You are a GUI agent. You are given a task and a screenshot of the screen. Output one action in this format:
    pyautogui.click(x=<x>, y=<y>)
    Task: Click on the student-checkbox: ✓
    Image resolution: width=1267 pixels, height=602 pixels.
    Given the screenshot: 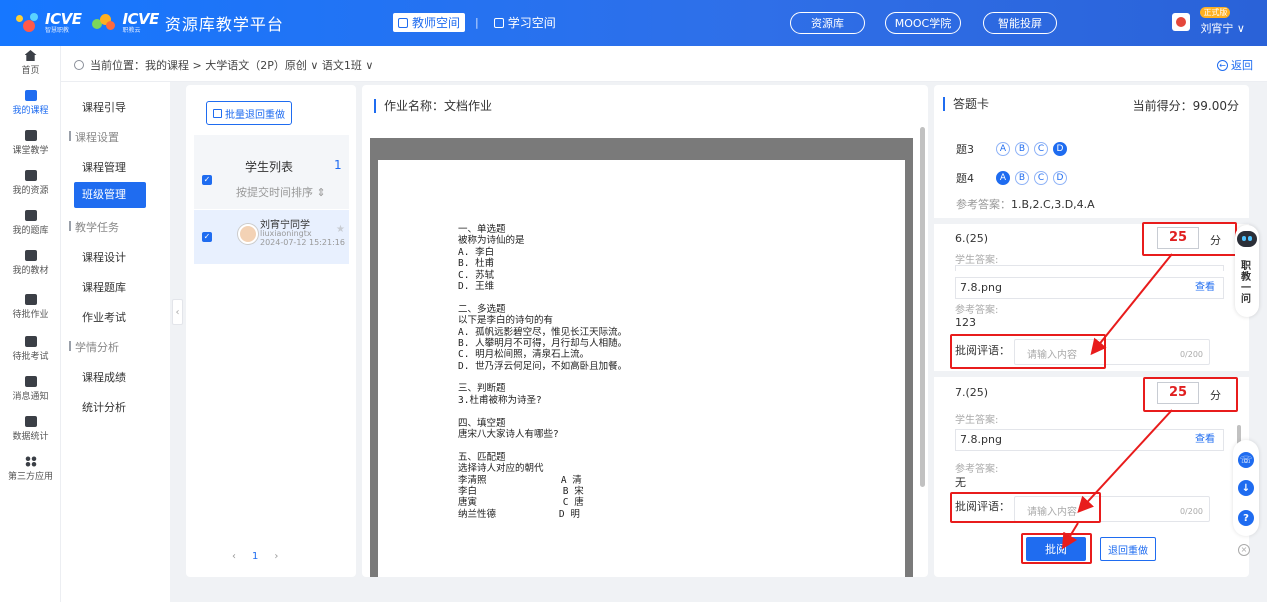 What is the action you would take?
    pyautogui.click(x=207, y=237)
    